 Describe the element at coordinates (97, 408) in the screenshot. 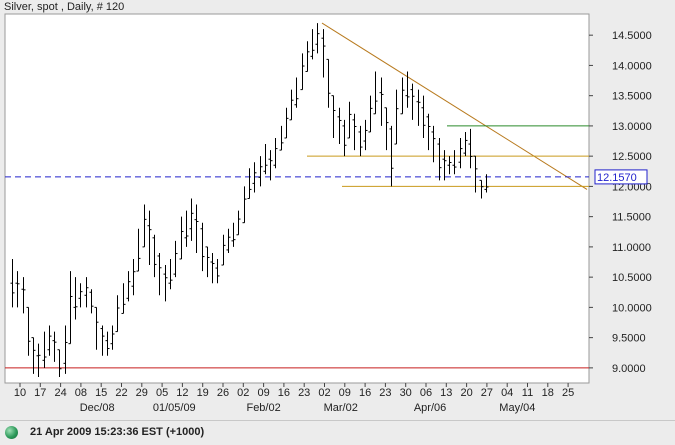

I see `x-month-label: Dec/08` at that location.